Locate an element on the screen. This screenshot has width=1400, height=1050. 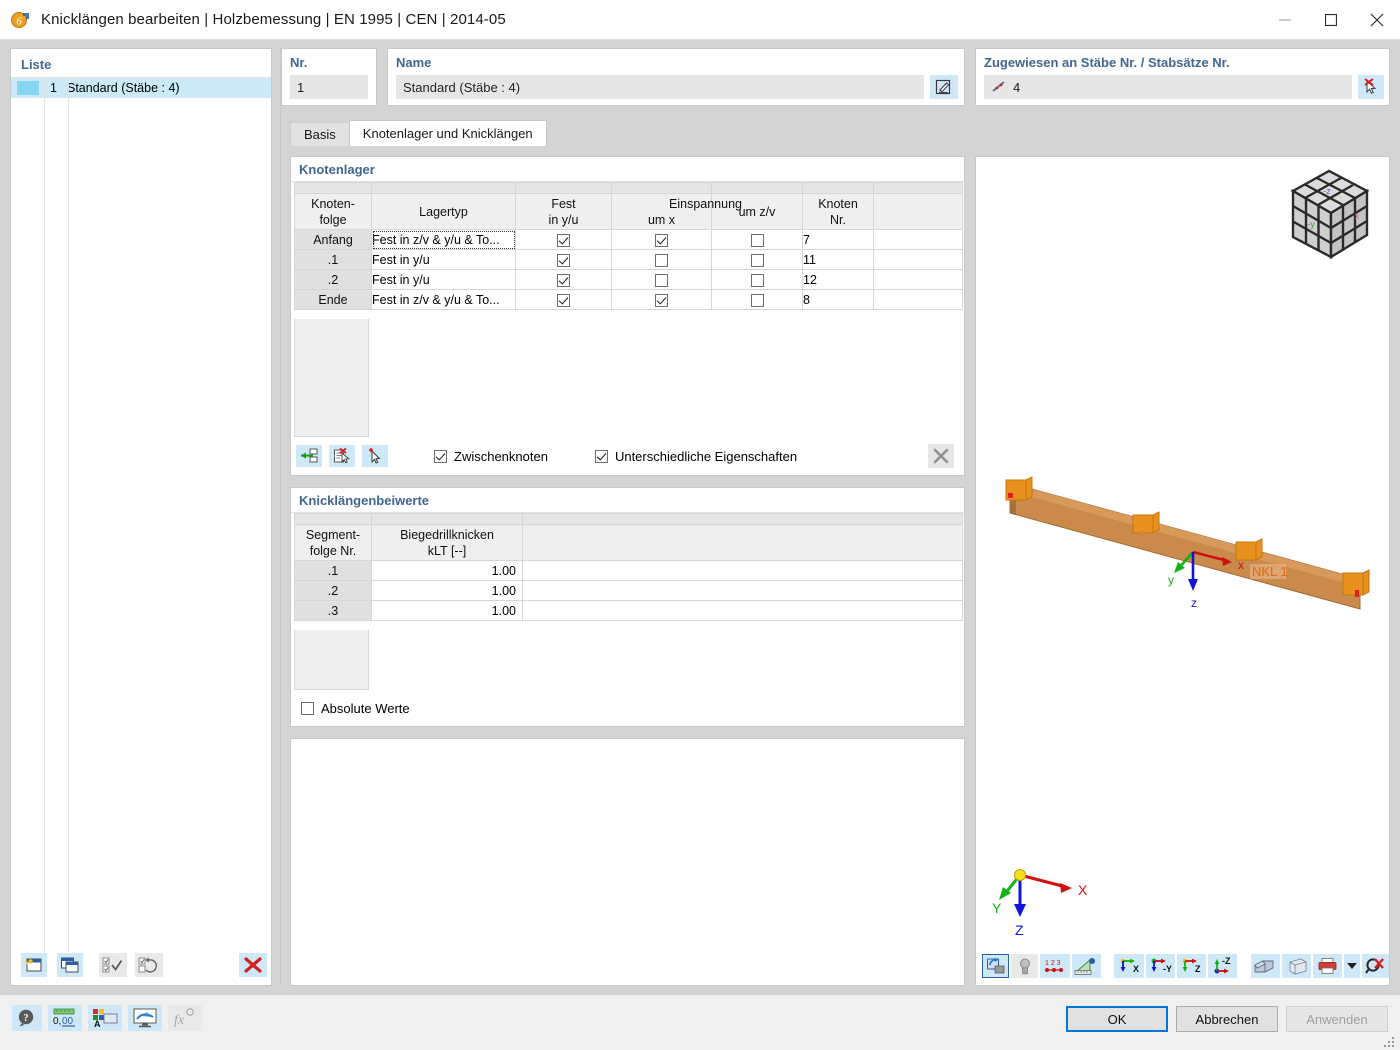
copy-item-button is located at coordinates (70, 965).